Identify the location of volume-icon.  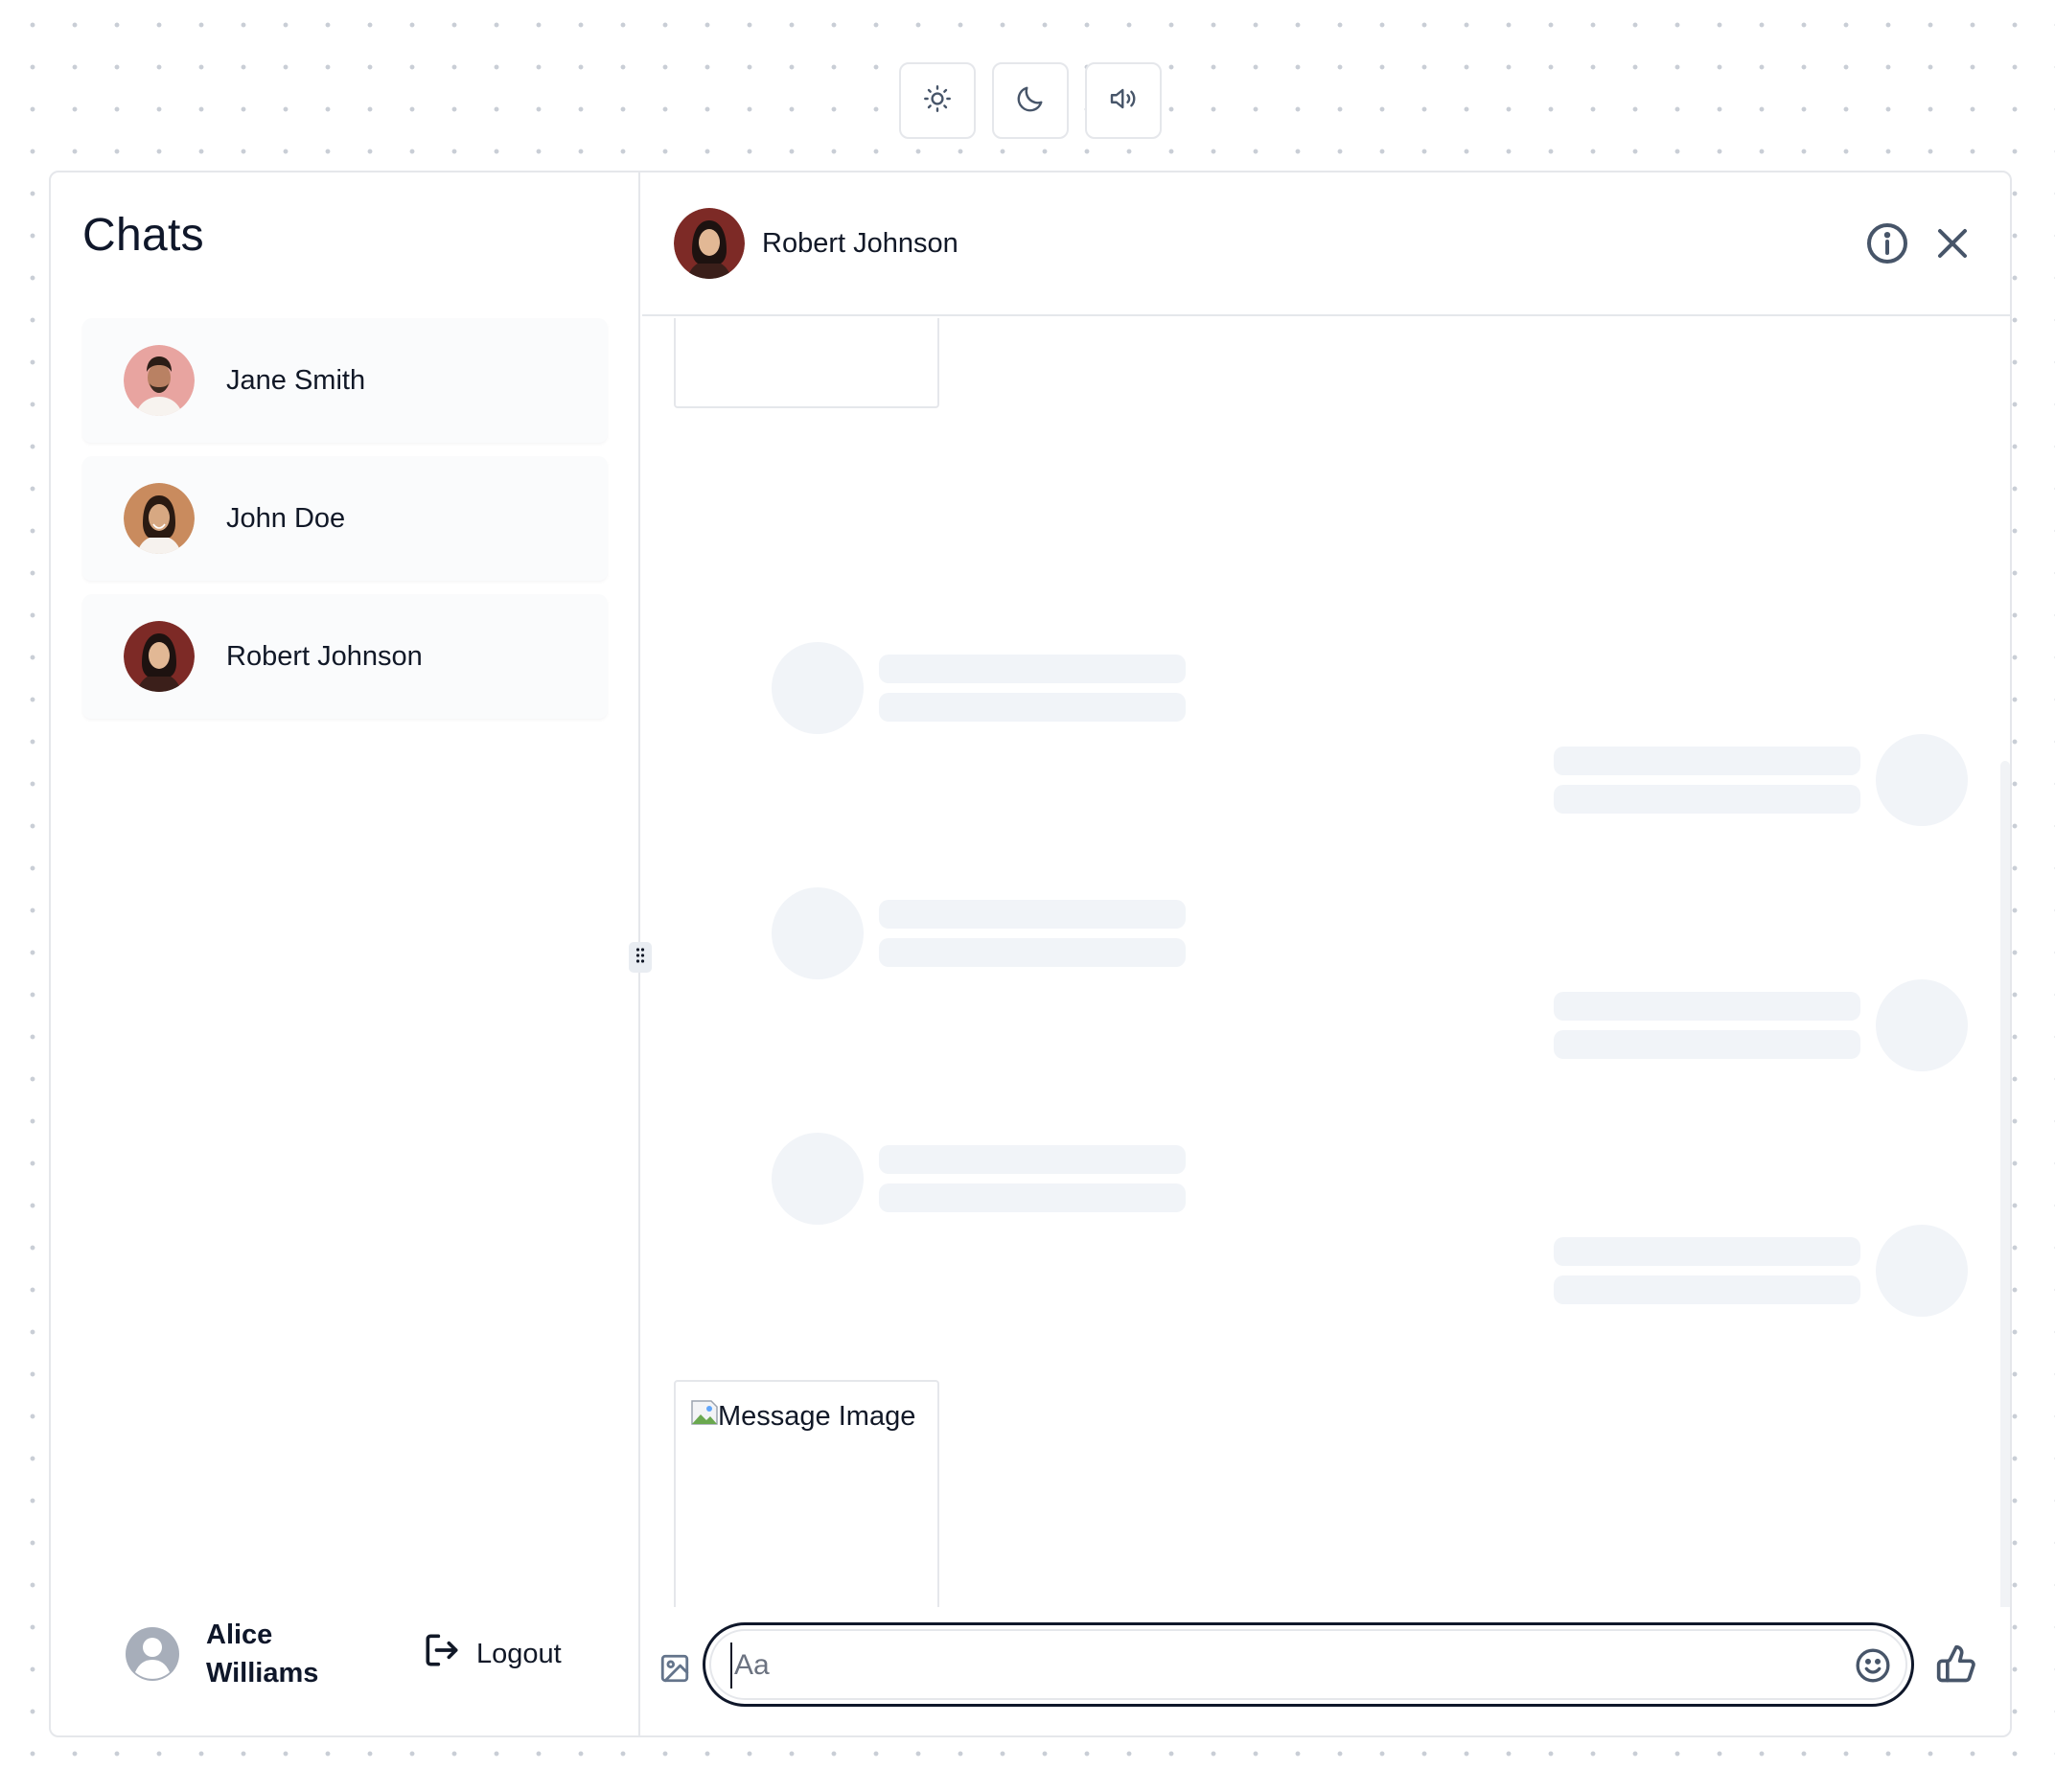
(1123, 101).